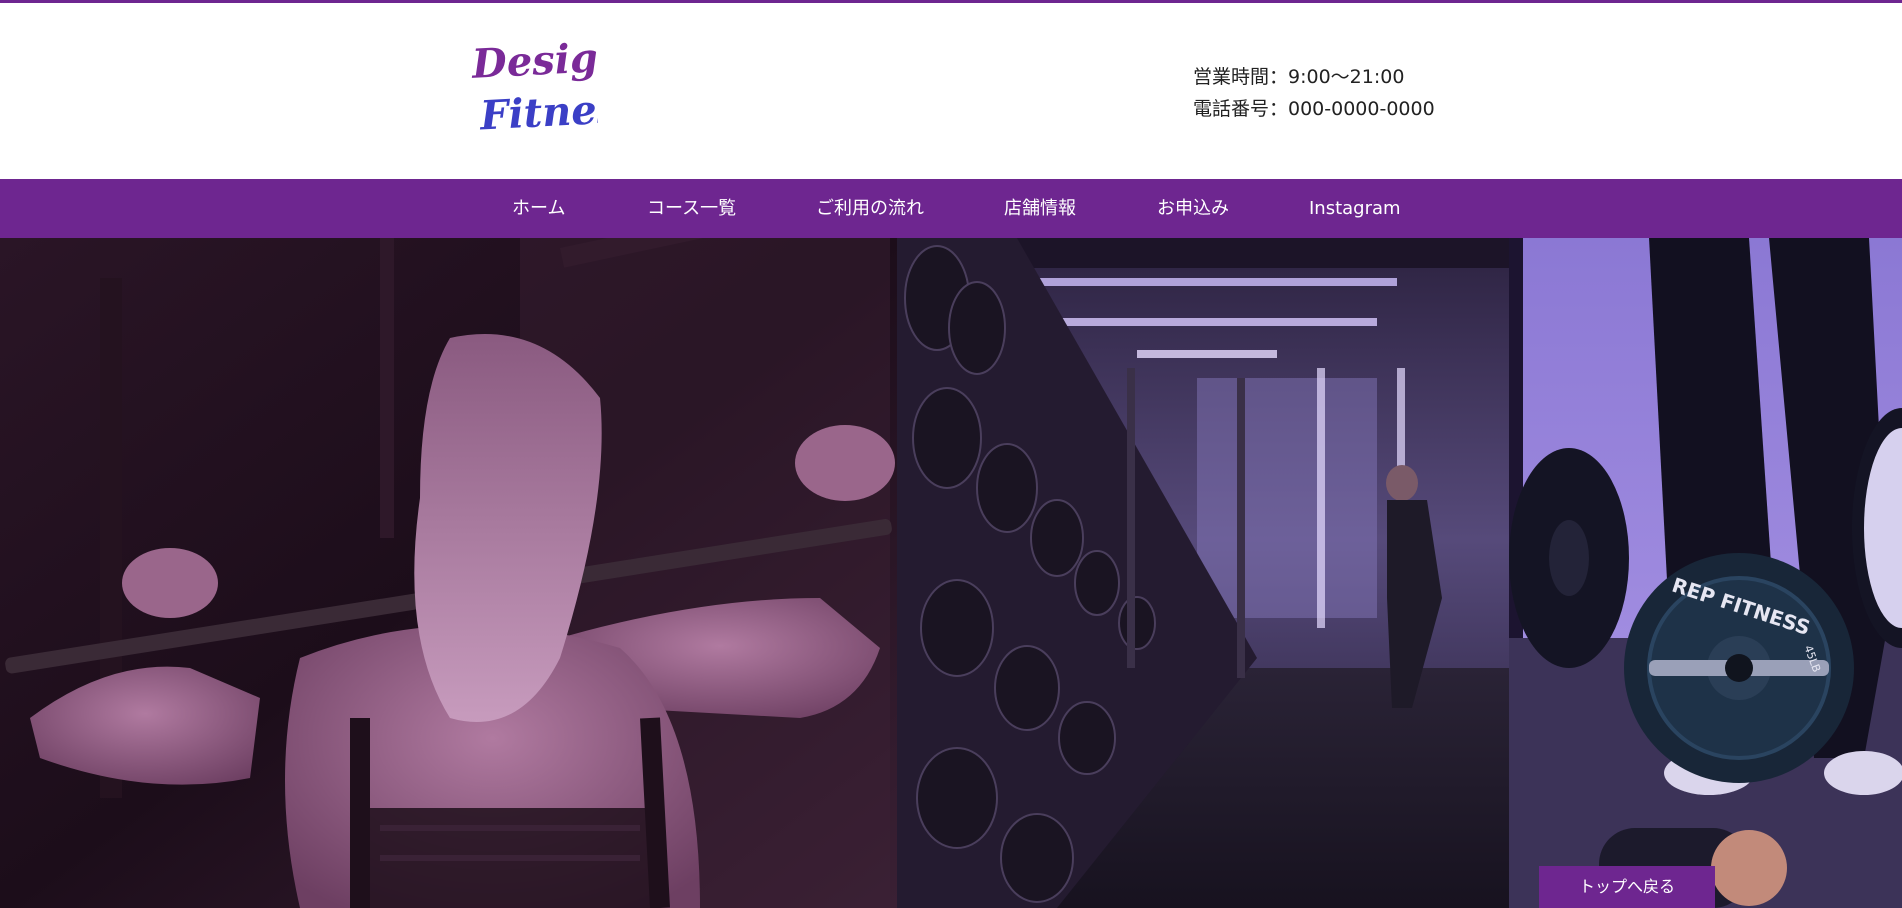 The image size is (1902, 908). What do you see at coordinates (1314, 93) in the screenshot?
I see `header-info: 営業時間：9:00〜21:00 電話番号：000-0000-0000` at bounding box center [1314, 93].